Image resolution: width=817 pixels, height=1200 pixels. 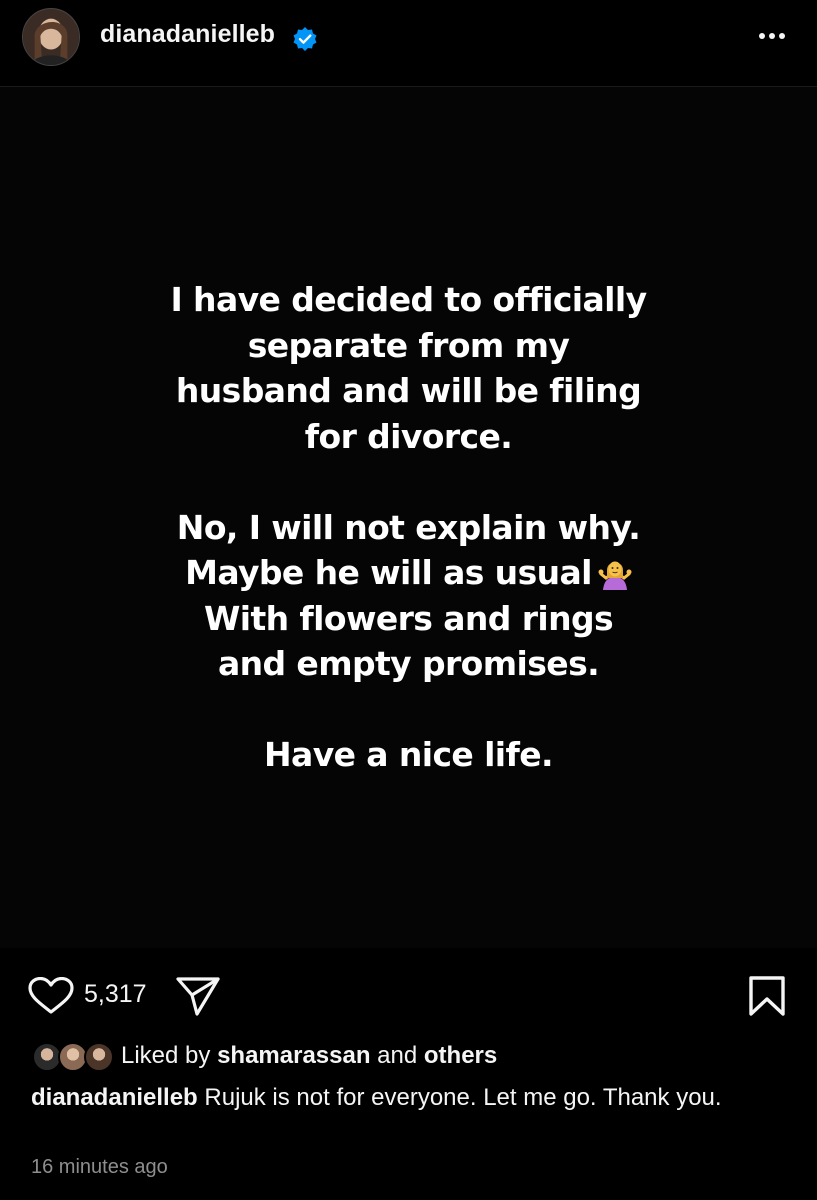 What do you see at coordinates (305, 39) in the screenshot?
I see `verified-badge-icon` at bounding box center [305, 39].